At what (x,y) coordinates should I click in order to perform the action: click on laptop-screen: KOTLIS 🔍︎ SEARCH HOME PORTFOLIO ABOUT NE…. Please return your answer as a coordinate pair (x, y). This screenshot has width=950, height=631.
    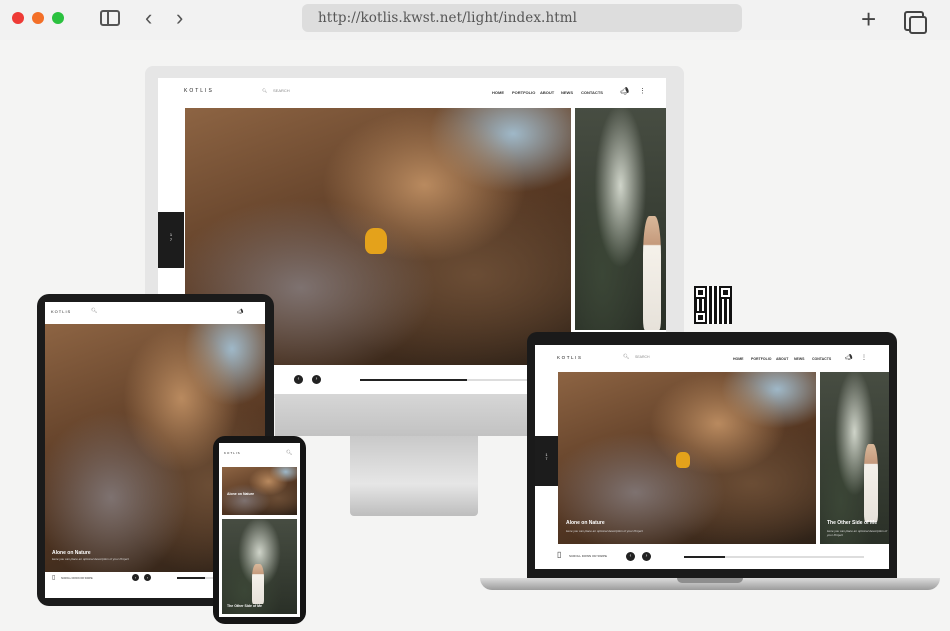
    Looking at the image, I should click on (712, 457).